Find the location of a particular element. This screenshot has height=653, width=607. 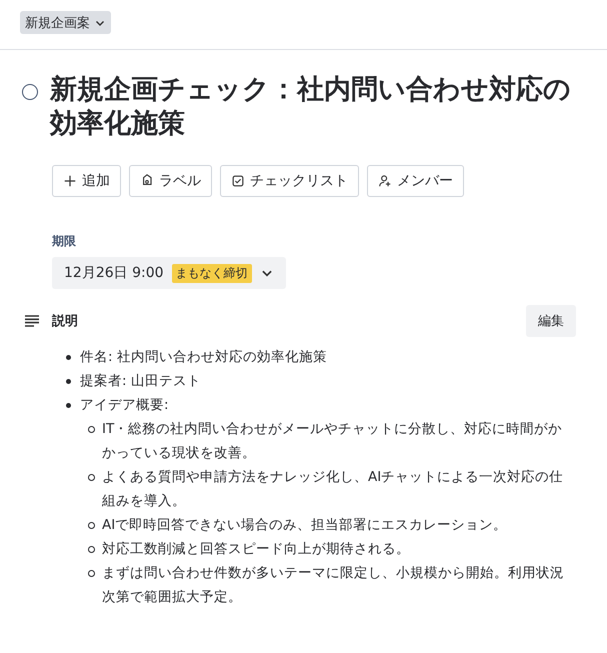

list-dropdown: 新規企画案 is located at coordinates (65, 22).